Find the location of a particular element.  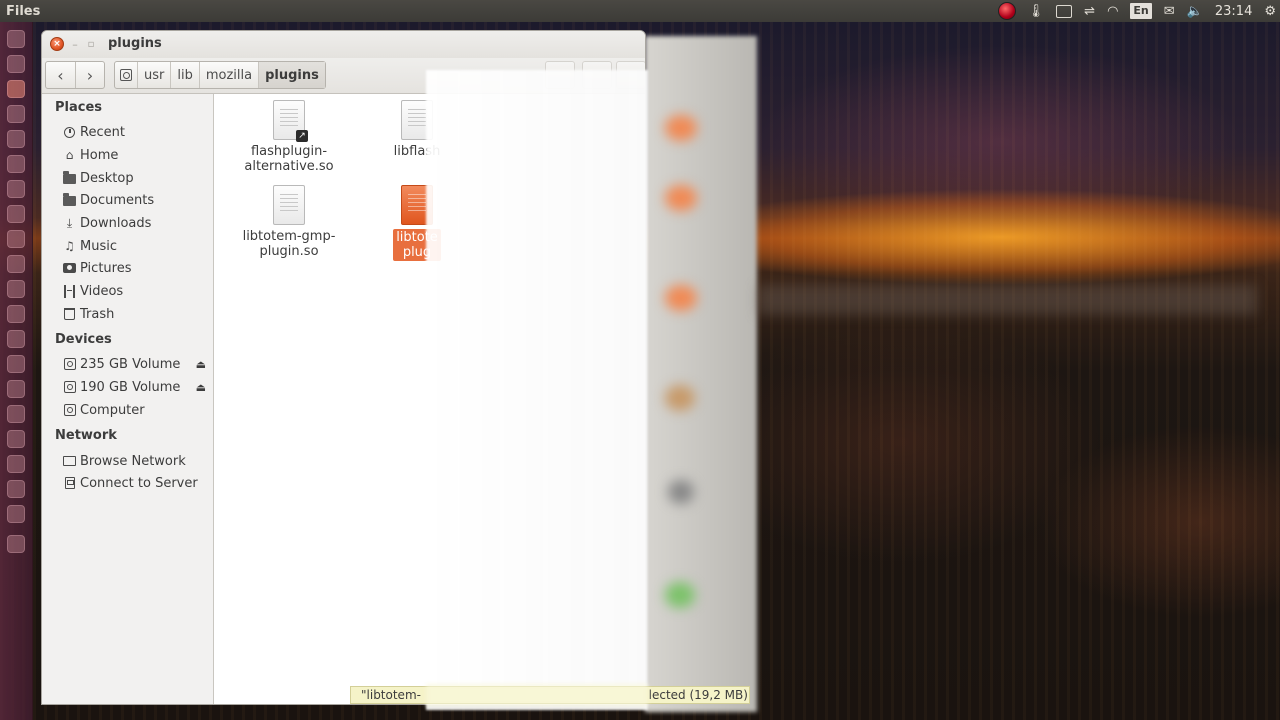

background-strip is located at coordinates (1007, 300).